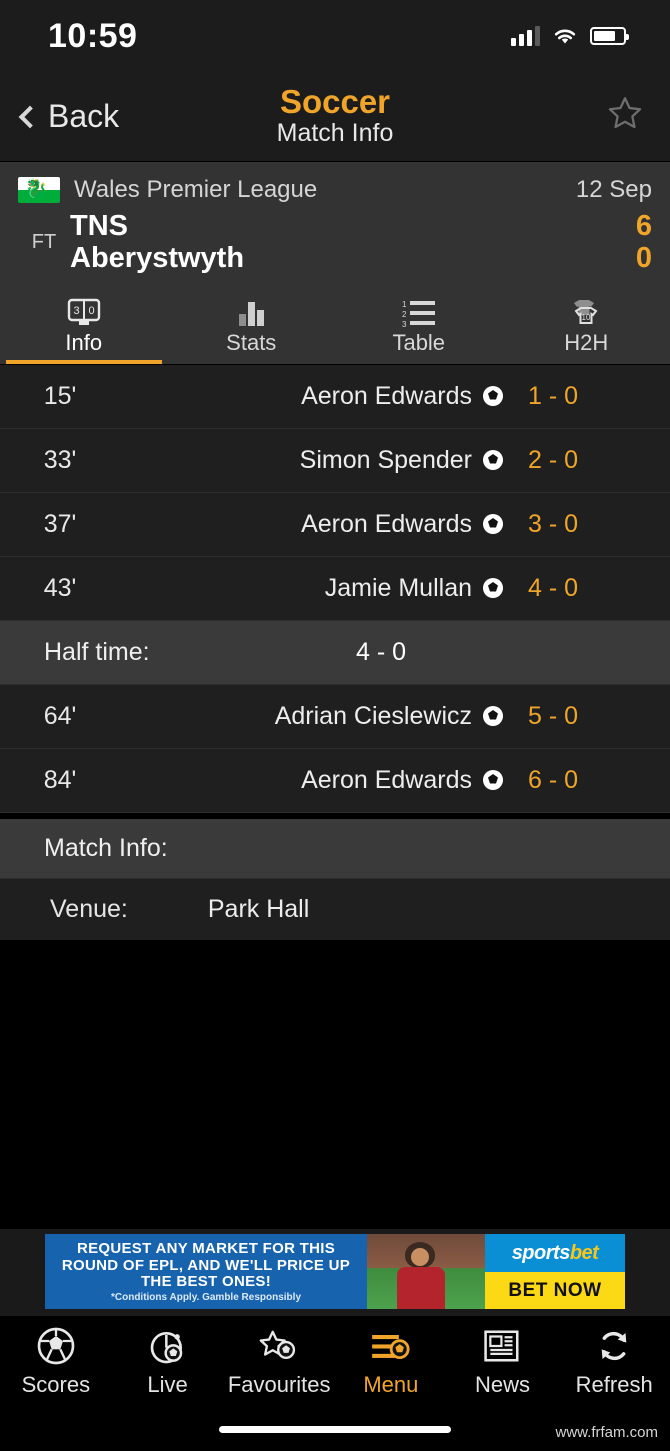 The width and height of the screenshot is (670, 1451). What do you see at coordinates (541, 1252) in the screenshot?
I see `ad-brand-part1: sports` at bounding box center [541, 1252].